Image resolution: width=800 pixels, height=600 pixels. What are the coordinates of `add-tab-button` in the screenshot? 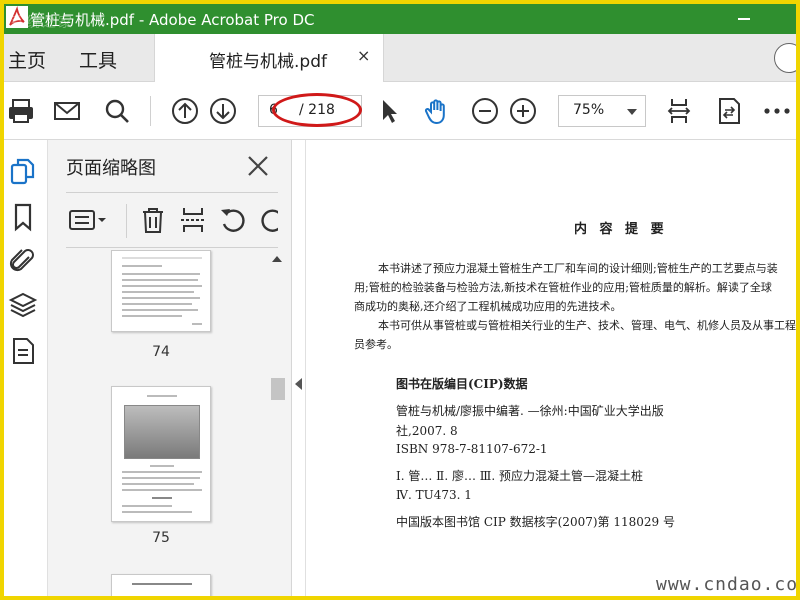 It's located at (785, 58).